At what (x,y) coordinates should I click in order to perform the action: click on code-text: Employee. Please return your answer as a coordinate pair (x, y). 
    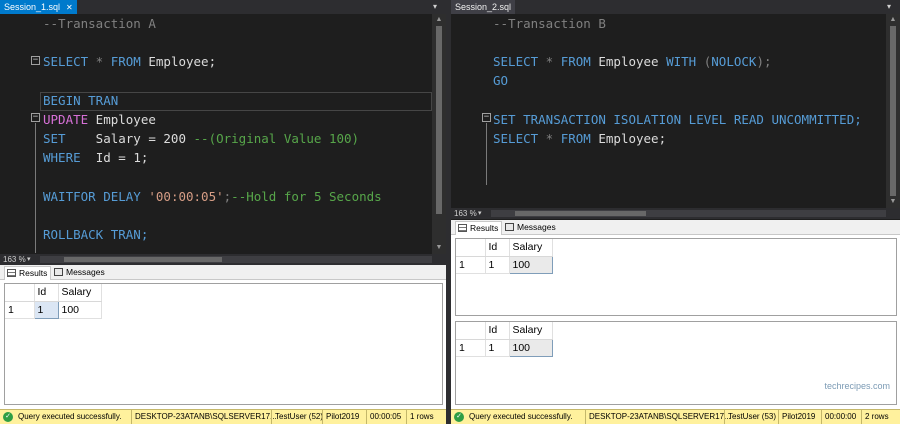
    Looking at the image, I should click on (628, 61).